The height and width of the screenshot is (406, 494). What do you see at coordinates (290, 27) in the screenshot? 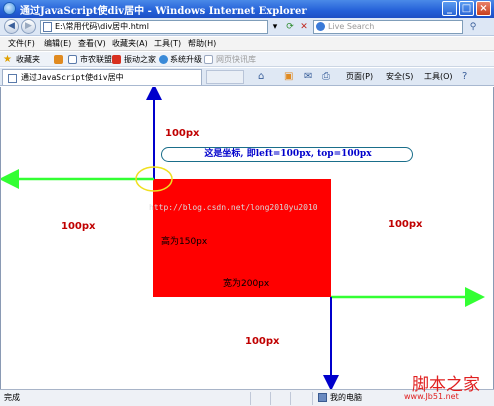
I see `refresh-icon: ⟳` at bounding box center [290, 27].